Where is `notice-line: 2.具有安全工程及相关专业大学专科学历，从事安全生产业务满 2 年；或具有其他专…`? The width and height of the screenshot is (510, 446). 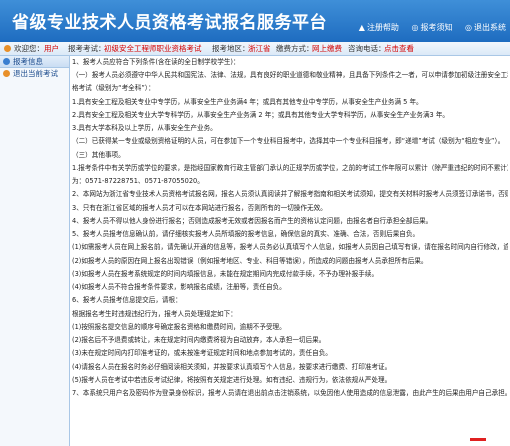
notice-line: 2.具有安全工程及相关专业大学专科学历，从事安全生产业务满 2 年；或具有其他专… is located at coordinates (261, 115).